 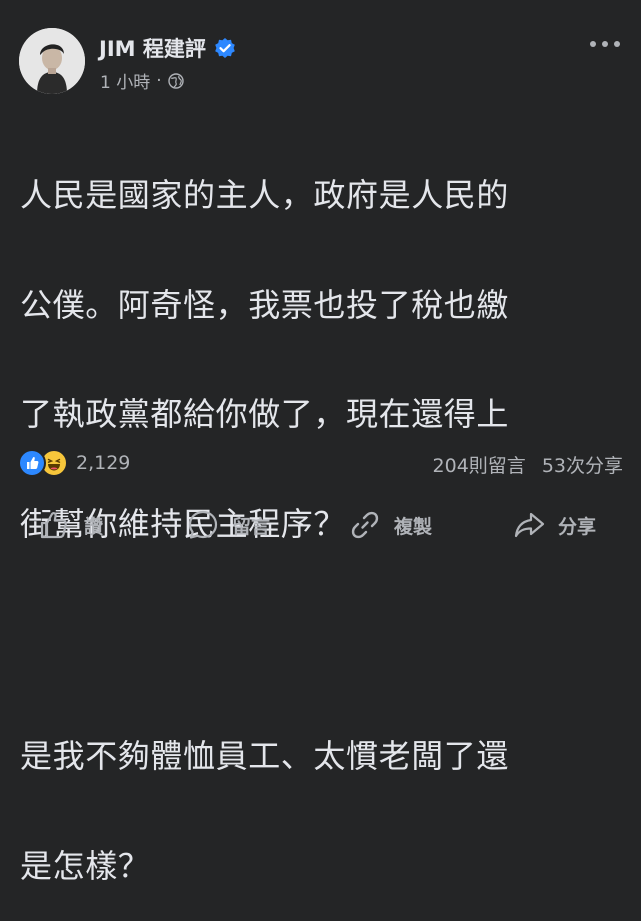 What do you see at coordinates (70, 525) in the screenshot?
I see `like-button: 讚` at bounding box center [70, 525].